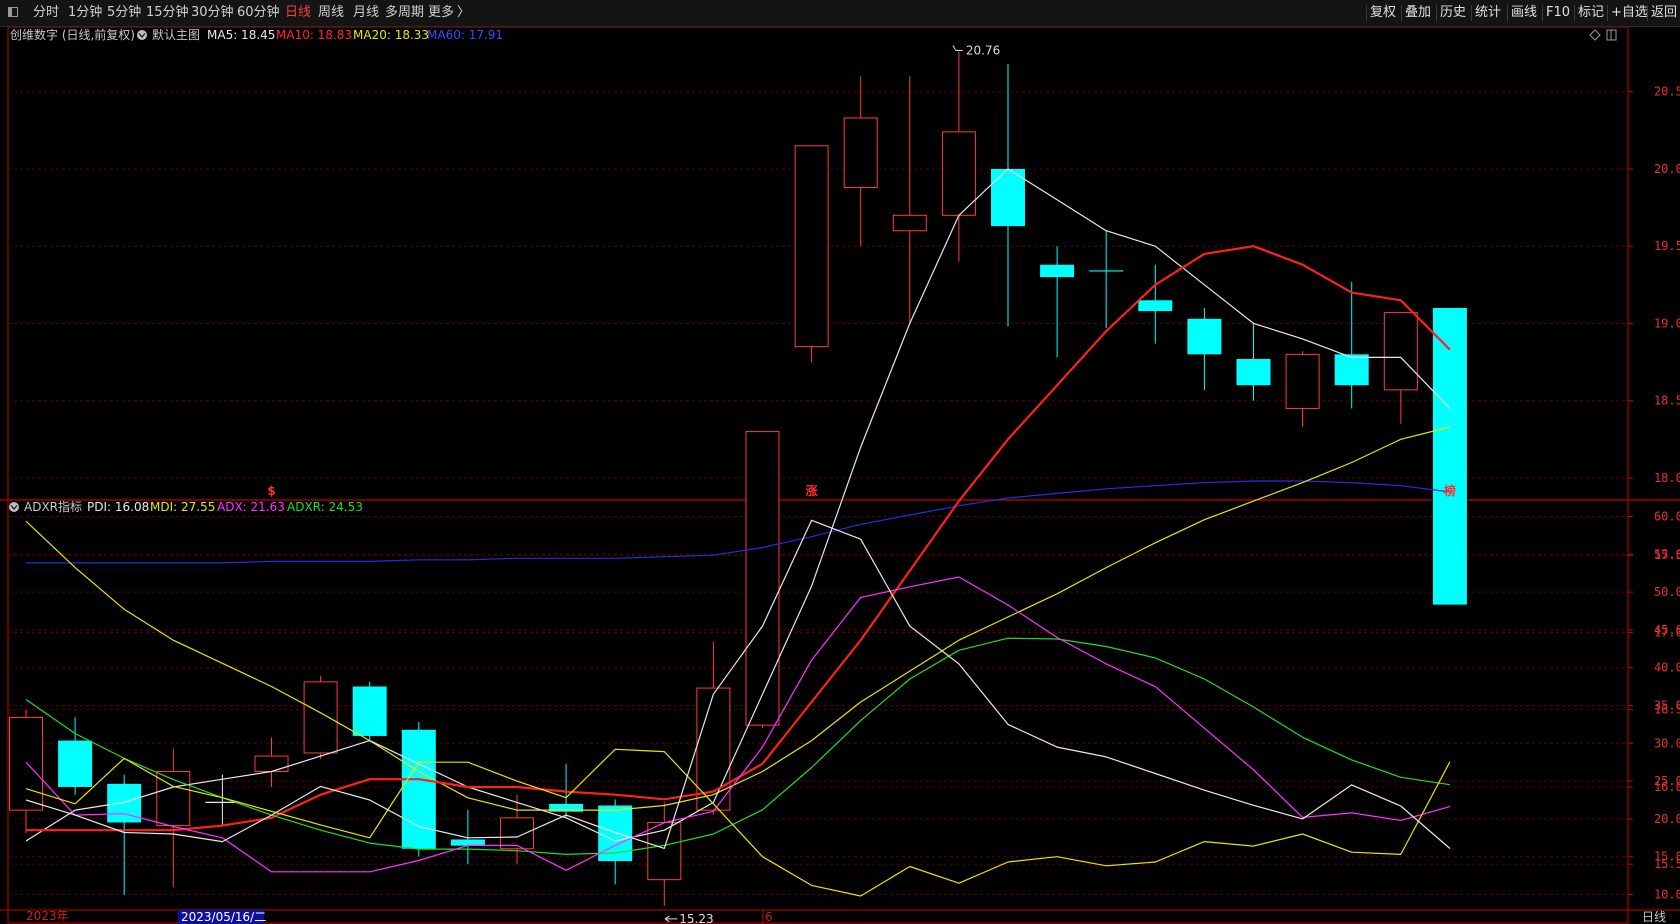 Image resolution: width=1680 pixels, height=924 pixels. Describe the element at coordinates (738, 522) in the screenshot. I see `ma60-line` at that location.